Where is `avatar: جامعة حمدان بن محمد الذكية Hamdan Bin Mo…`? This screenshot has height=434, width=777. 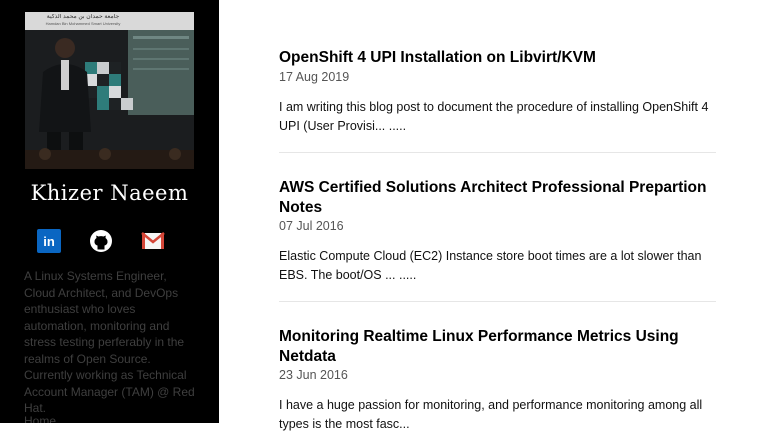
avatar: جامعة حمدان بن محمد الذكية Hamdan Bin Mo… is located at coordinates (109, 90).